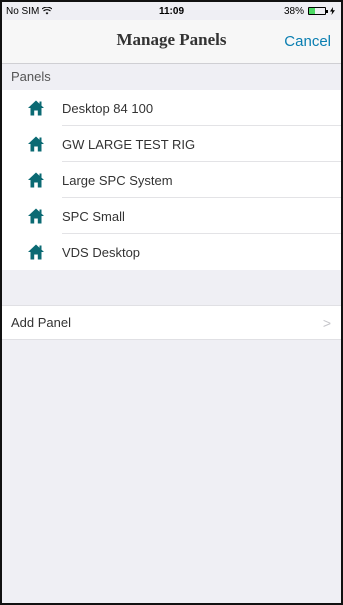  I want to click on panel-label: SPC Small, so click(93, 216).